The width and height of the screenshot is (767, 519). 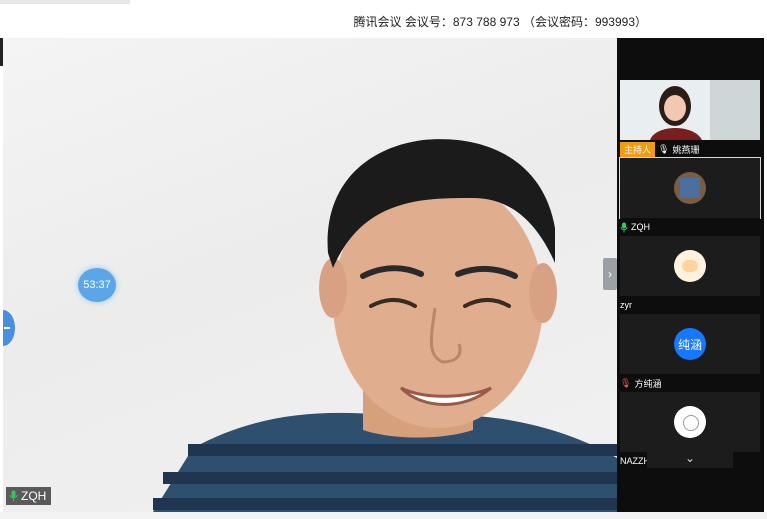 I want to click on speaker-label: ZQH, so click(x=29, y=496).